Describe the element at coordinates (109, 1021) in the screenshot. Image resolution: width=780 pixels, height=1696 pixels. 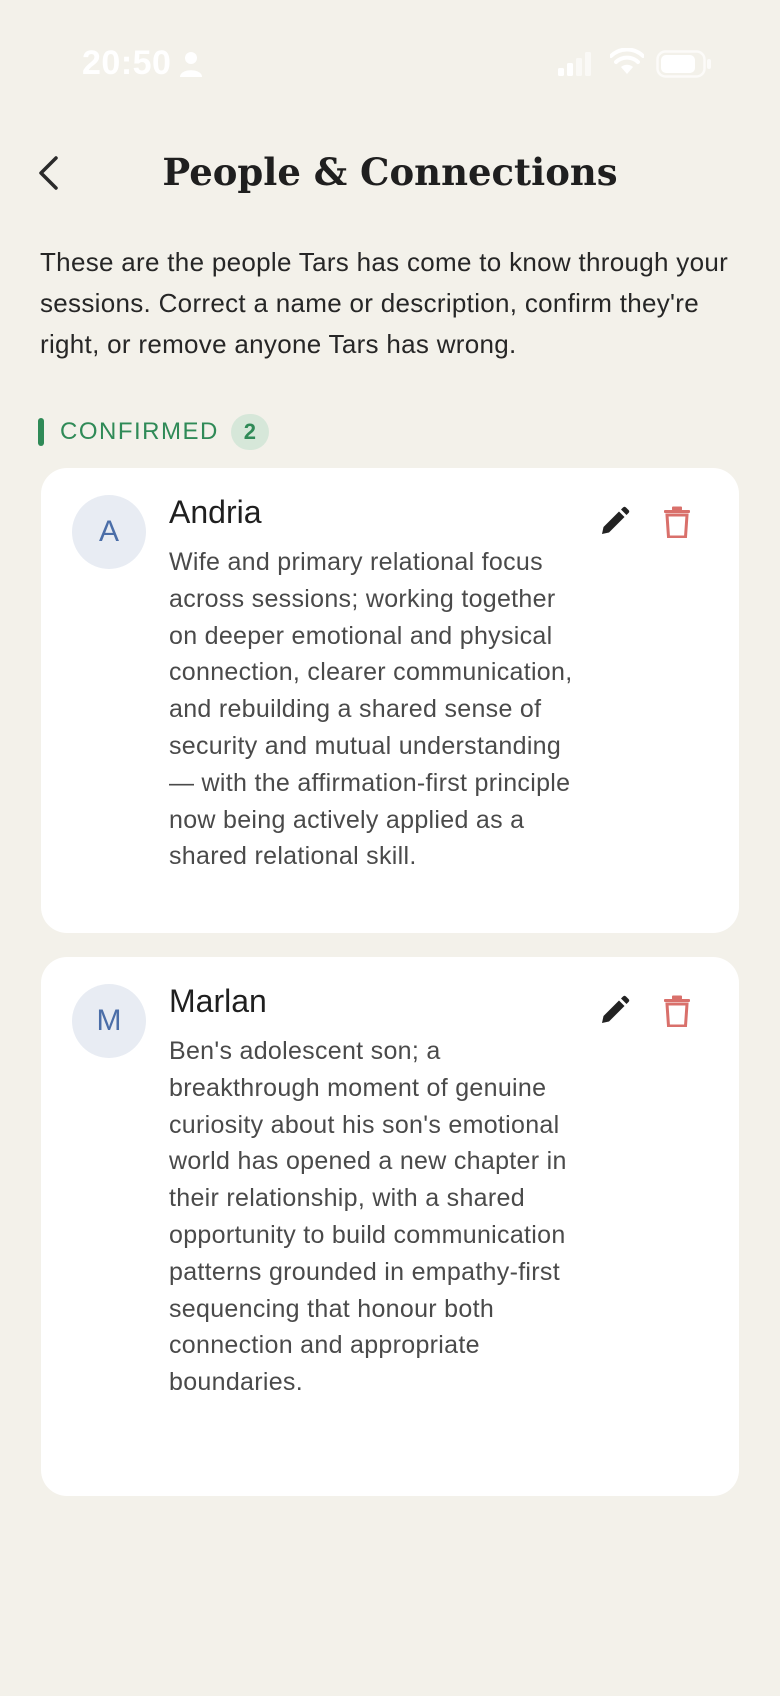
I see `avatar: M` at that location.